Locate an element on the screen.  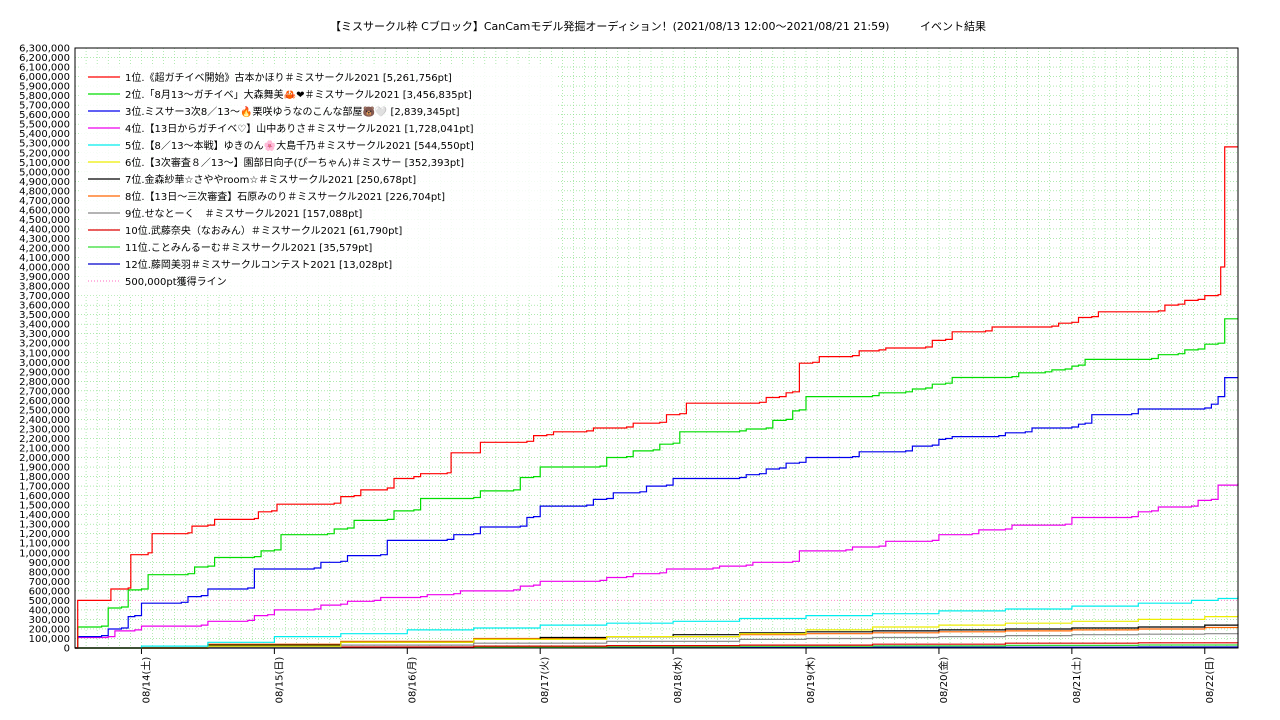
y-tick-label: 3,700,000 is located at coordinates (44, 296).